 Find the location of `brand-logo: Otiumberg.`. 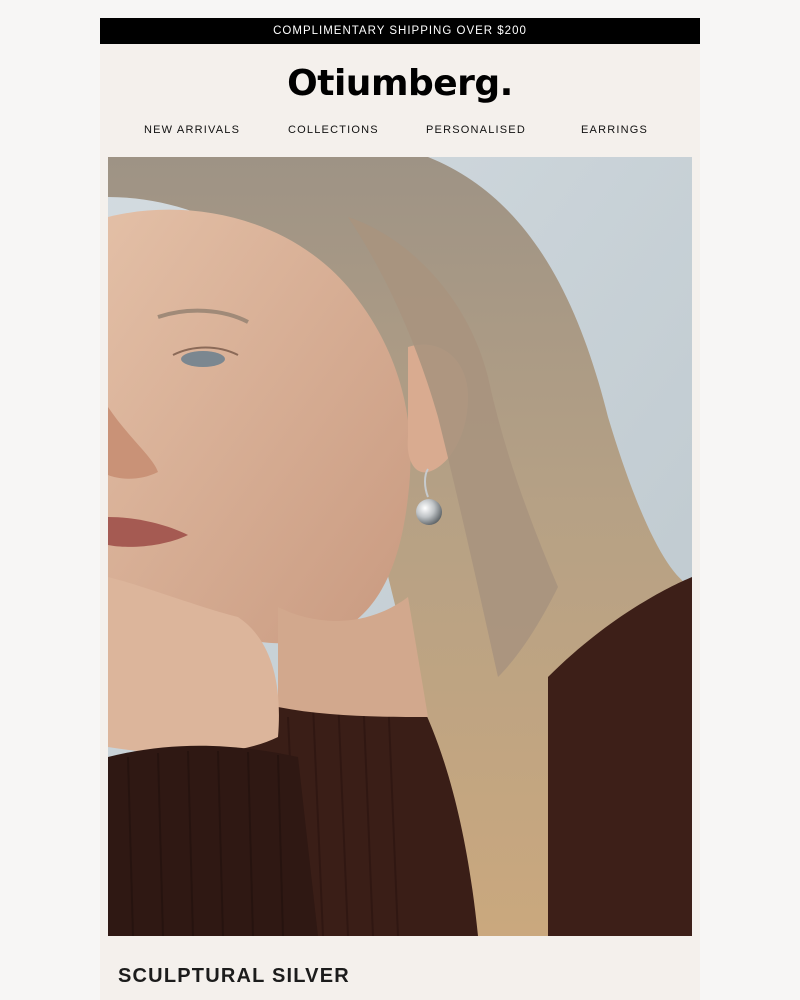

brand-logo: Otiumberg. is located at coordinates (400, 83).